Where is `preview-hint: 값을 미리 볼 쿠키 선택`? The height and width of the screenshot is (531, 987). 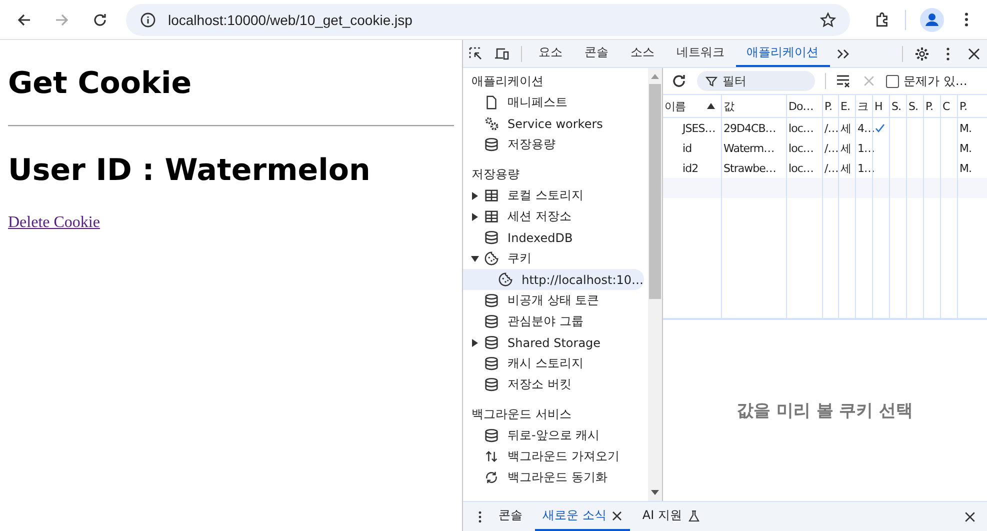 preview-hint: 값을 미리 볼 쿠키 선택 is located at coordinates (825, 411).